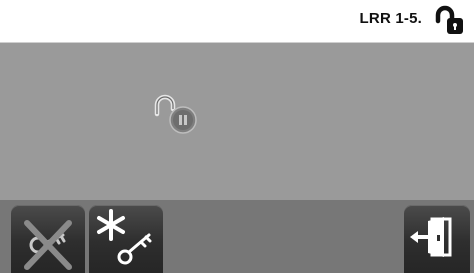 The height and width of the screenshot is (273, 474). I want to click on exit-button, so click(437, 239).